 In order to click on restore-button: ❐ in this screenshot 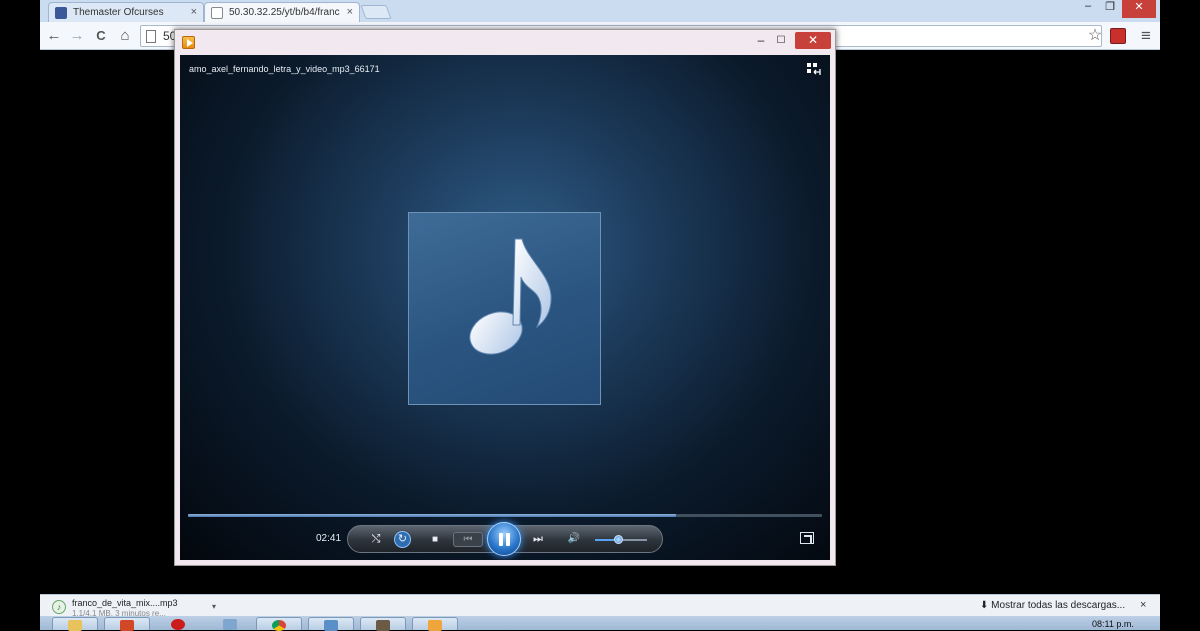, I will do `click(1110, 9)`.